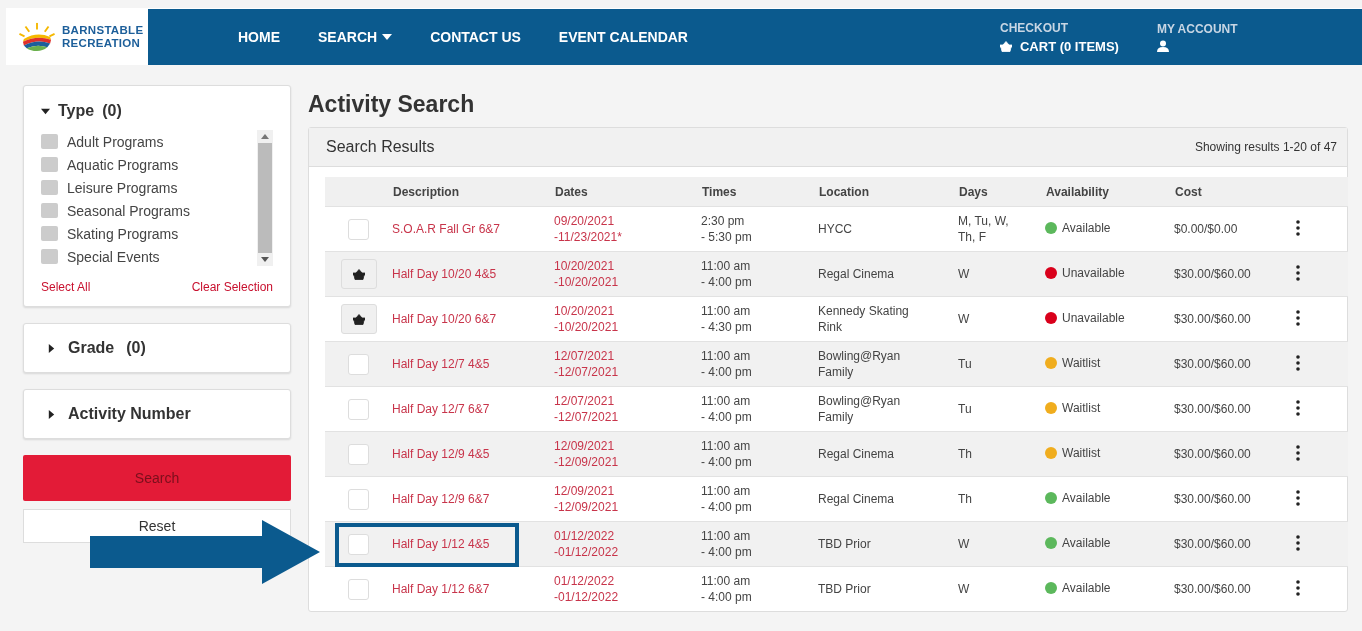 This screenshot has height=631, width=1362. What do you see at coordinates (441, 409) in the screenshot?
I see `activity-link: Half Day 12/7 6&7` at bounding box center [441, 409].